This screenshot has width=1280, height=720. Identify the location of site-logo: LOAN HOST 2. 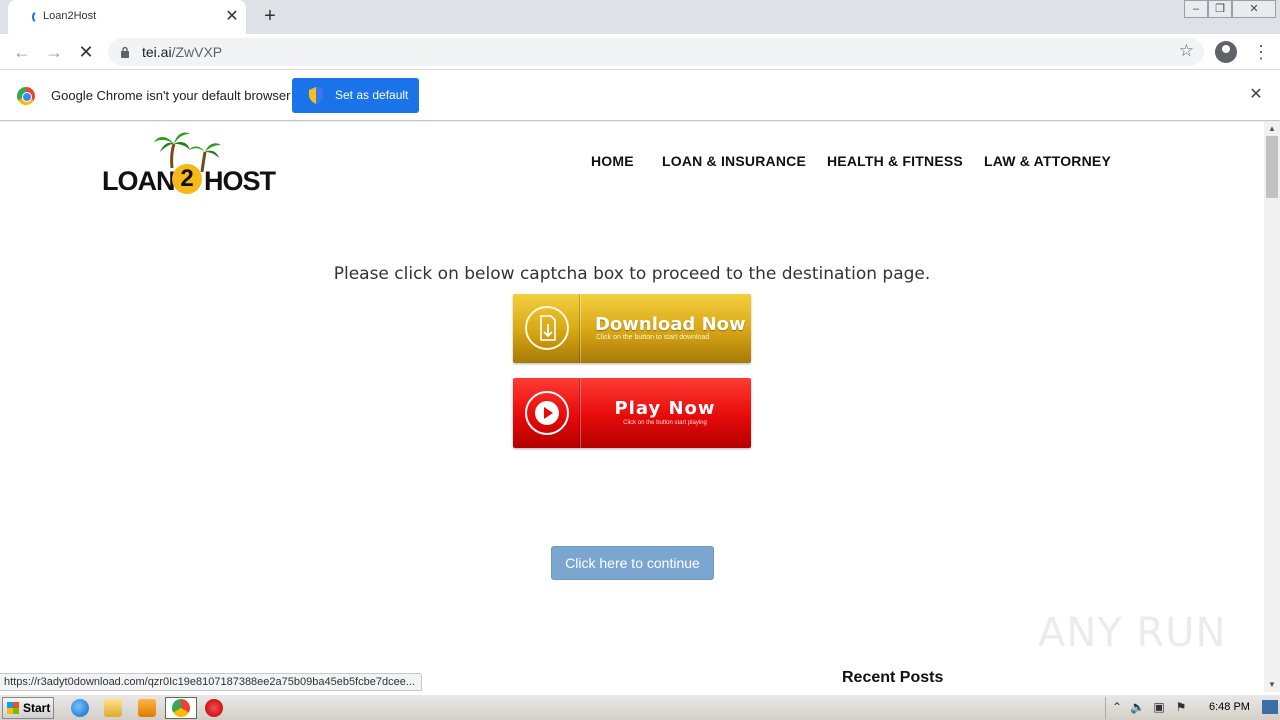
(188, 162).